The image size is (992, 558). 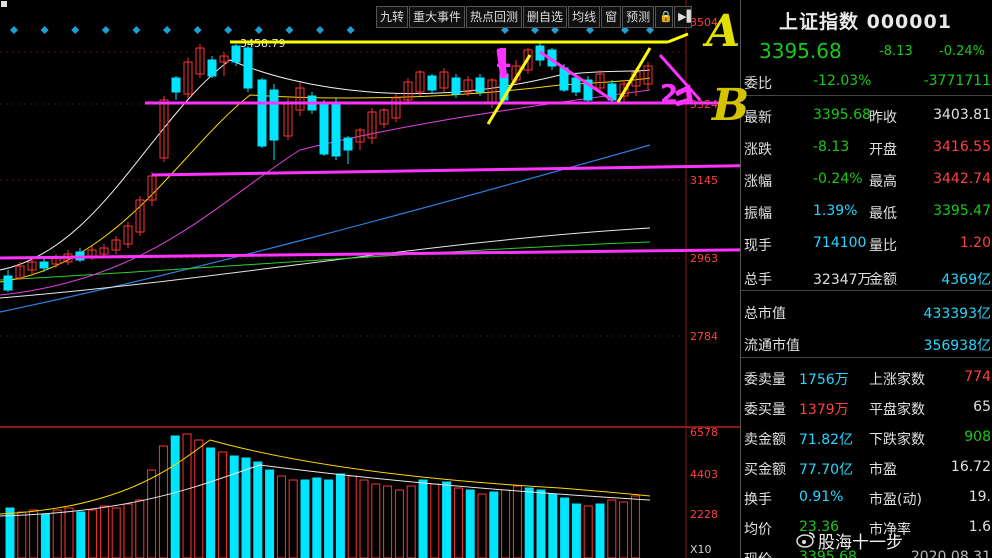 I want to click on quote-value: 2020.08.31, so click(x=950, y=553).